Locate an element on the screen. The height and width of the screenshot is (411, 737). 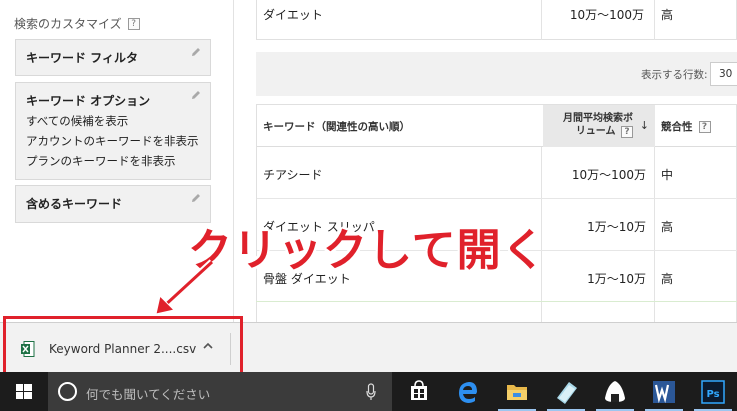
word-icon is located at coordinates (664, 391).